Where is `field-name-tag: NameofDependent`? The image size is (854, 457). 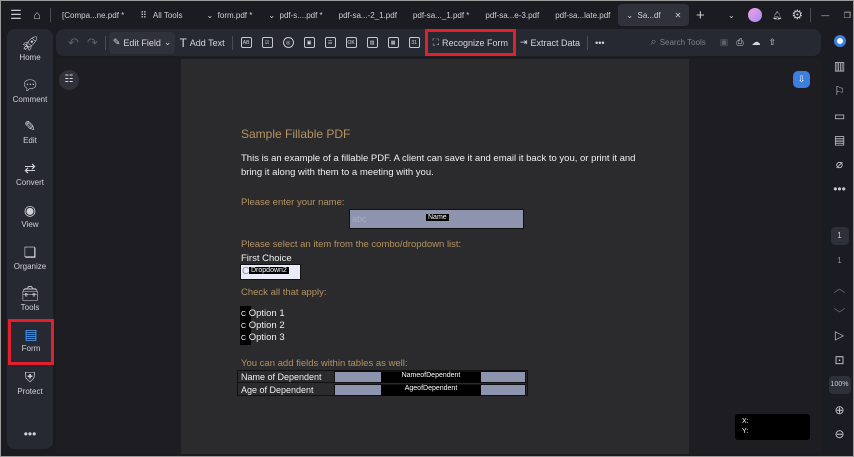 field-name-tag: NameofDependent is located at coordinates (431, 377).